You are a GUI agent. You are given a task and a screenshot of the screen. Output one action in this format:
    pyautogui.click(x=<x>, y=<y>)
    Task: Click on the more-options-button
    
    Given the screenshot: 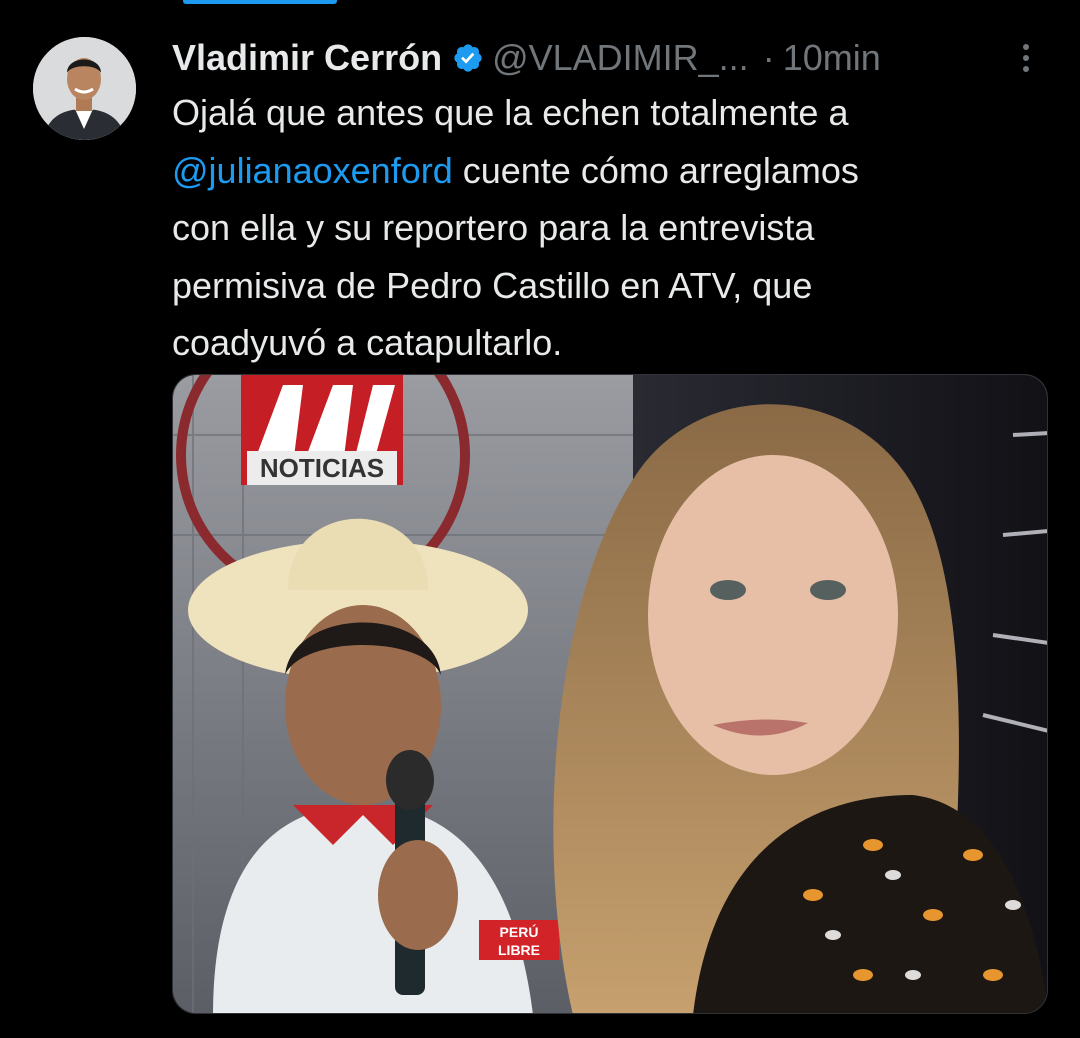 What is the action you would take?
    pyautogui.click(x=1026, y=58)
    